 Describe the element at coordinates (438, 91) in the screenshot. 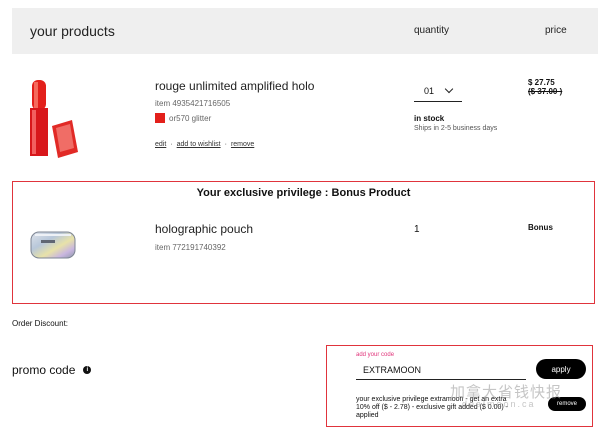

I see `quantity-select: 01` at that location.